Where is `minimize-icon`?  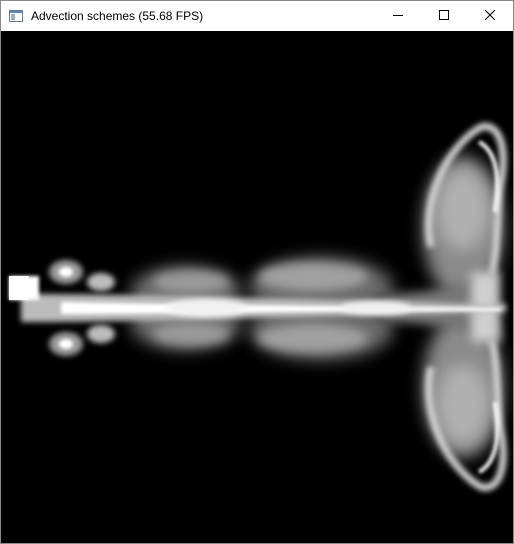
minimize-icon is located at coordinates (398, 16).